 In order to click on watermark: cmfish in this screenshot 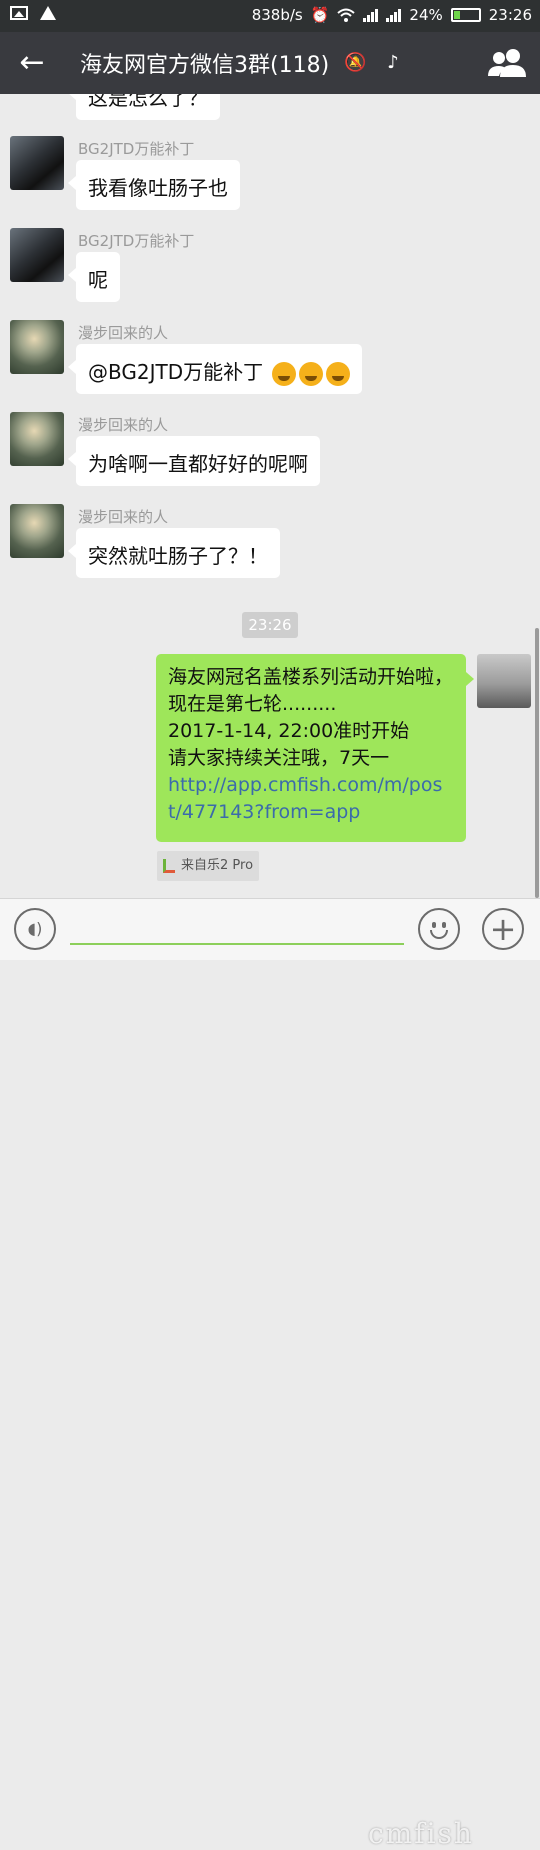, I will do `click(421, 1833)`.